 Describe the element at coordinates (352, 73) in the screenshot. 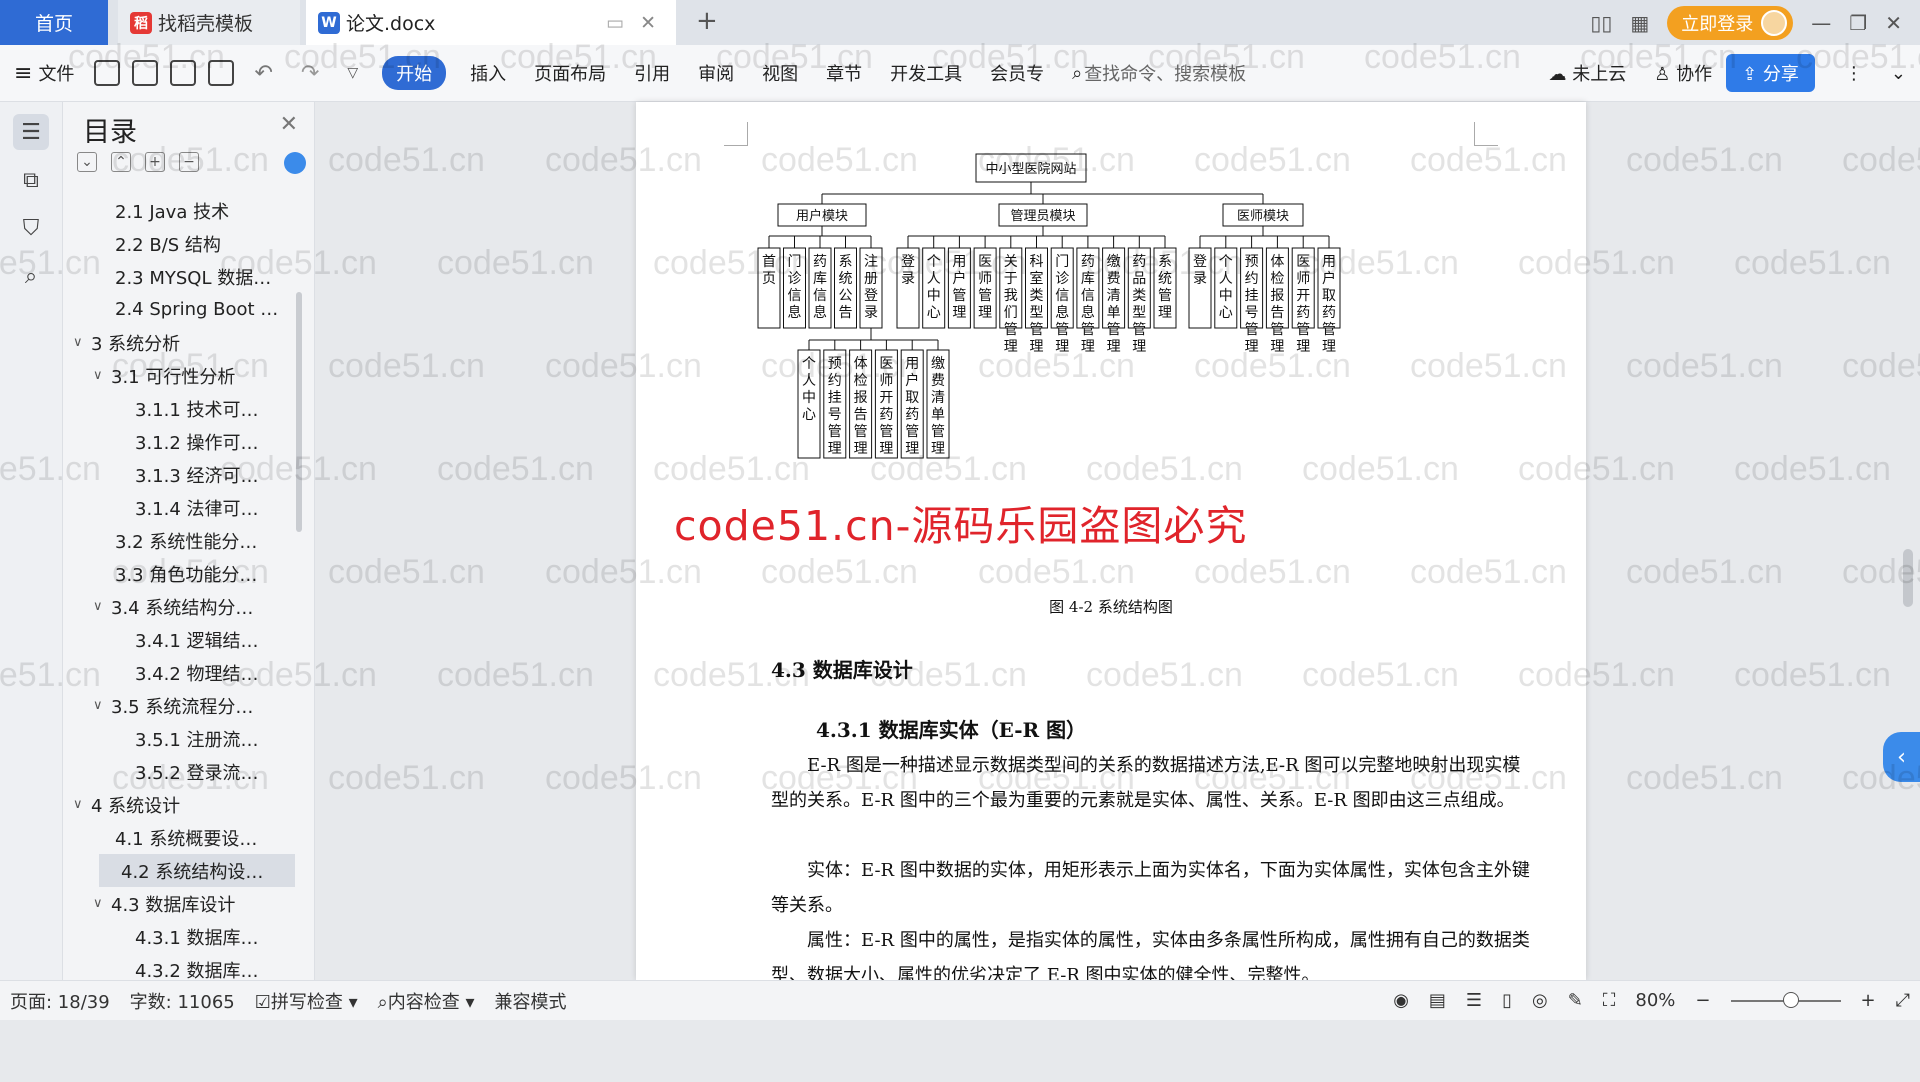

I see `chevron-down-icon: ▽` at that location.